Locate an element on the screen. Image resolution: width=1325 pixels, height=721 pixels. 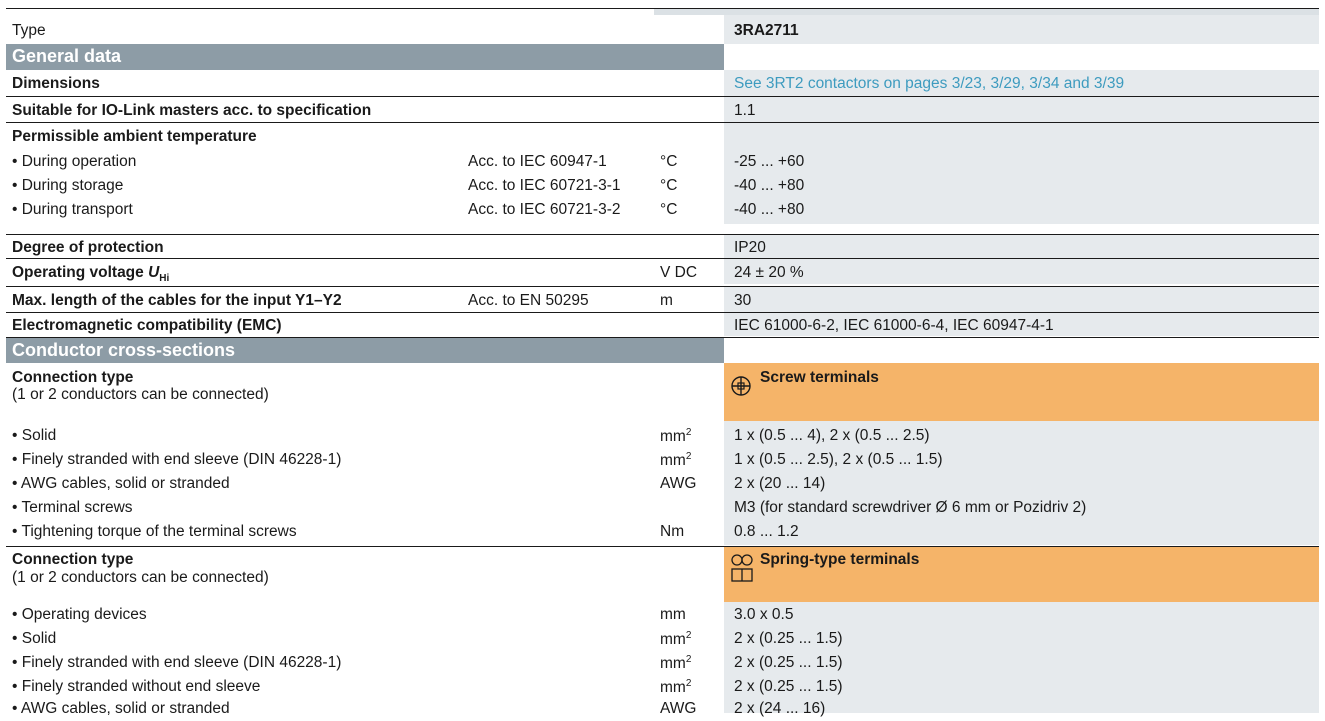
protection-value: IP20 is located at coordinates (750, 247).